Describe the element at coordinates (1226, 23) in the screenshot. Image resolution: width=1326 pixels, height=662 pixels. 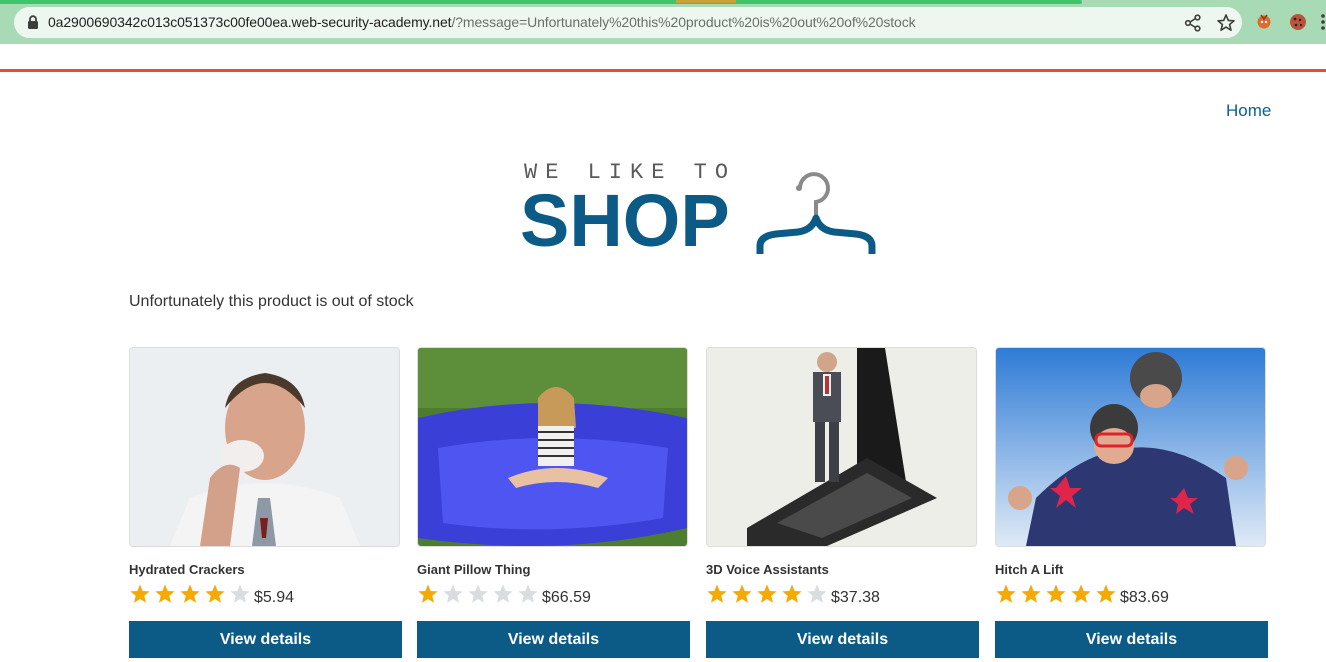
I see `star-icon` at that location.